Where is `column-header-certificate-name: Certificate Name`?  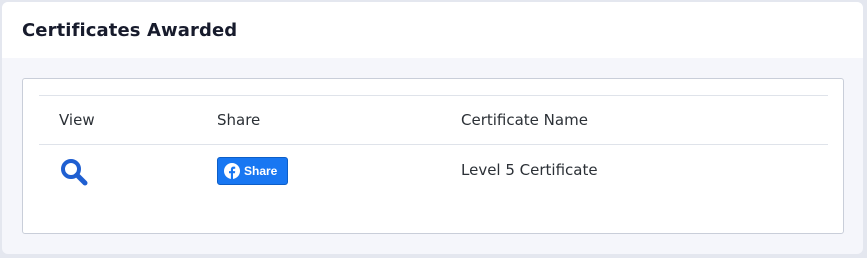 column-header-certificate-name: Certificate Name is located at coordinates (524, 120).